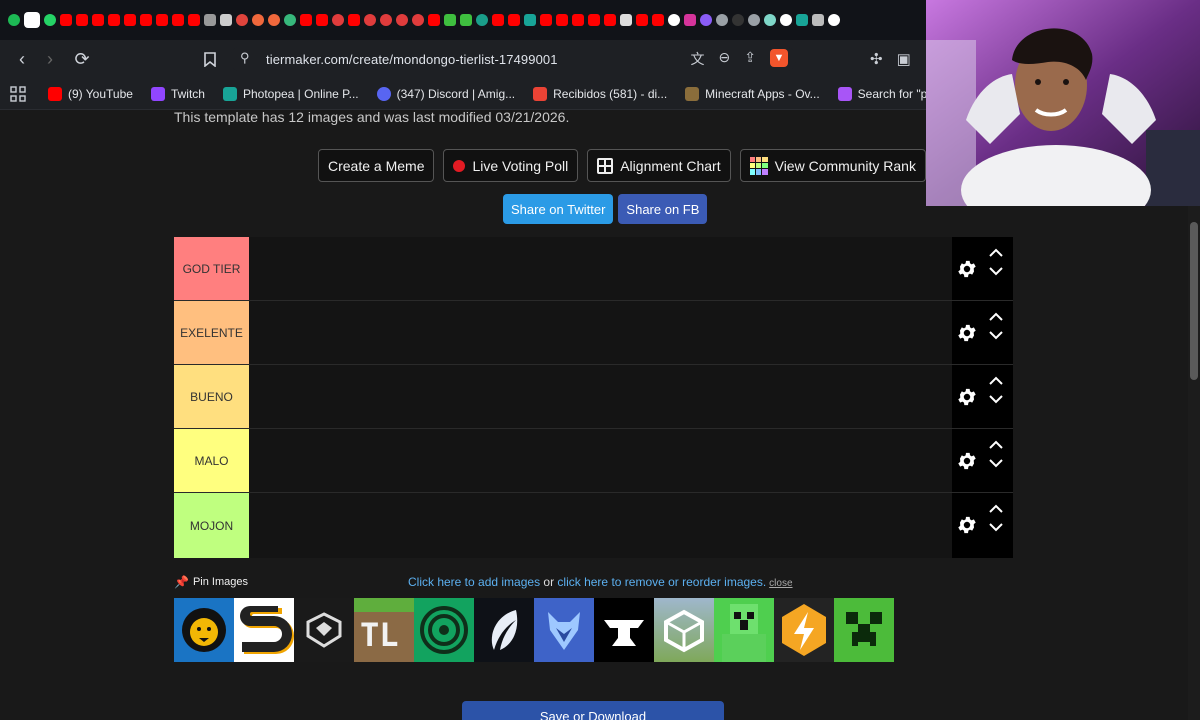 The image size is (1200, 720). Describe the element at coordinates (210, 59) in the screenshot. I see `bookmark-icon` at that location.